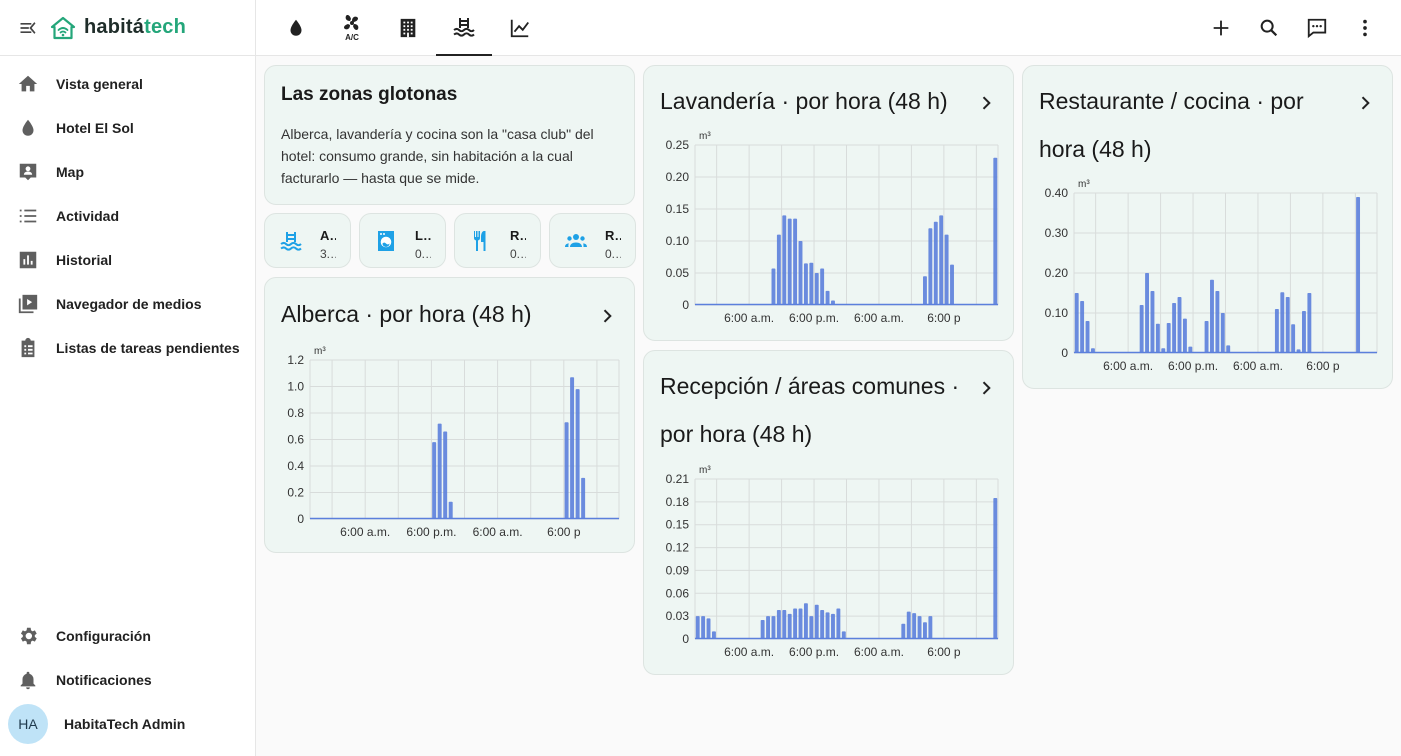 This screenshot has height=756, width=1401. I want to click on y-tick-label: 0.40, so click(1057, 193).